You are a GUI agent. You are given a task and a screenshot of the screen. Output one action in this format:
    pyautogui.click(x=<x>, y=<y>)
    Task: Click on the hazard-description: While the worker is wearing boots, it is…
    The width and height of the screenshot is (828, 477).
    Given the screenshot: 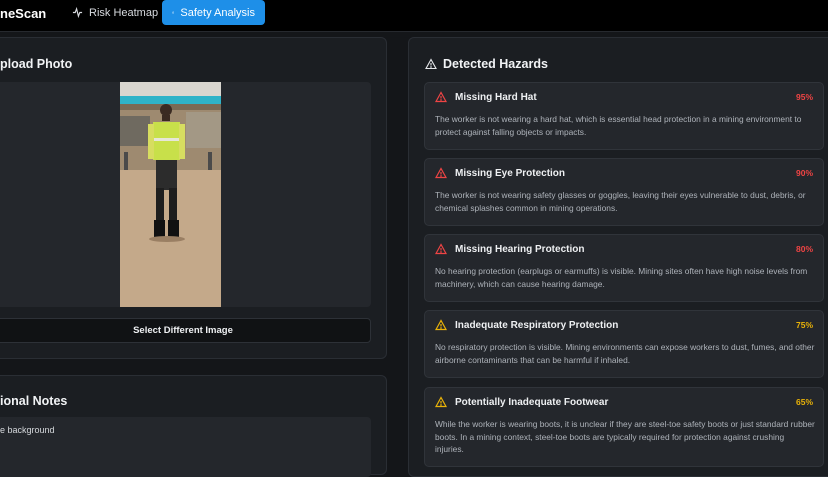 What is the action you would take?
    pyautogui.click(x=625, y=436)
    